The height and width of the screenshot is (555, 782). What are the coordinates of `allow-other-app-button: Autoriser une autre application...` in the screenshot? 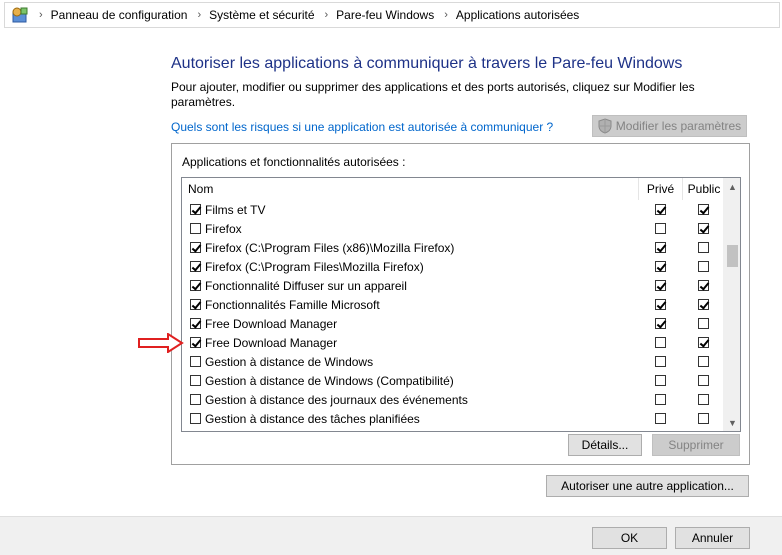 It's located at (647, 486).